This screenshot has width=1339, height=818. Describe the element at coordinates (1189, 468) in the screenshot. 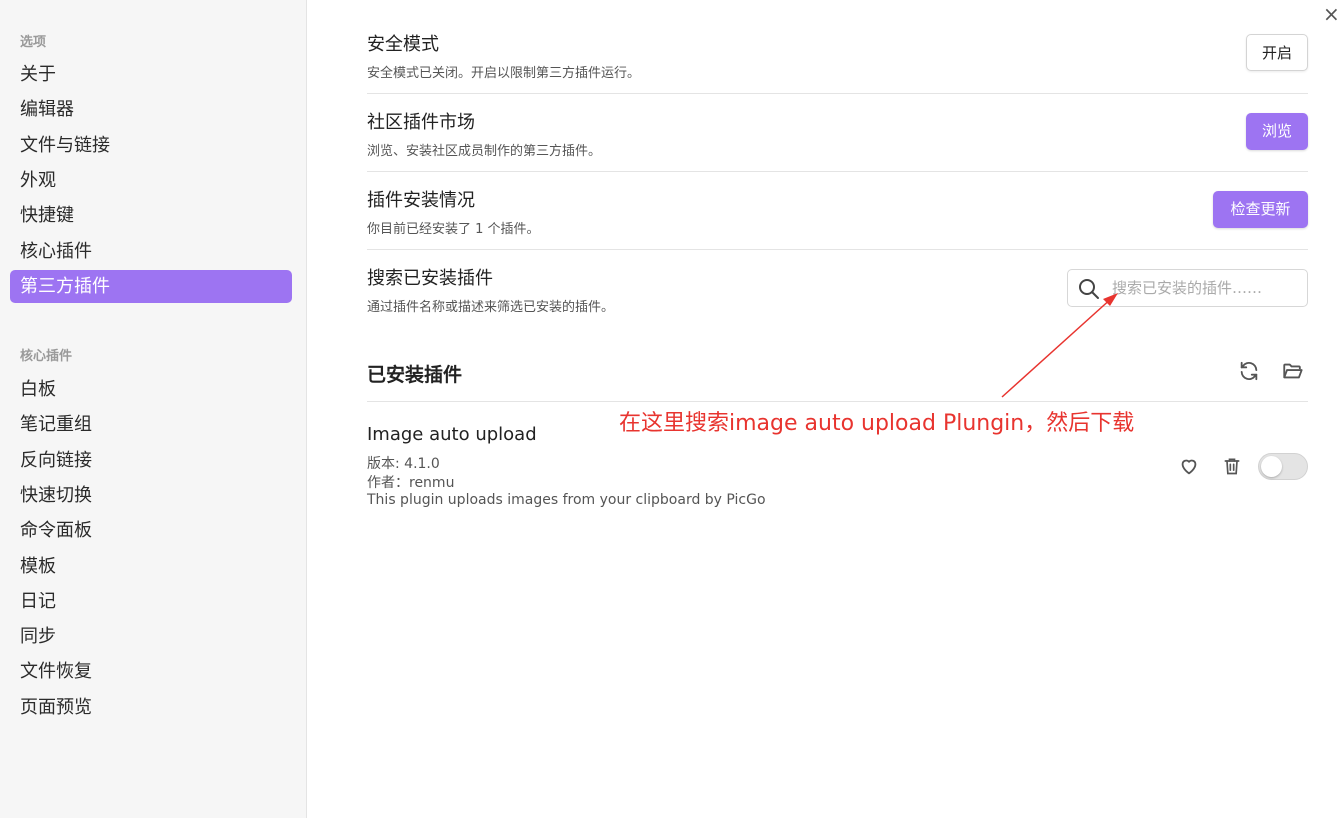

I see `heart-icon` at that location.